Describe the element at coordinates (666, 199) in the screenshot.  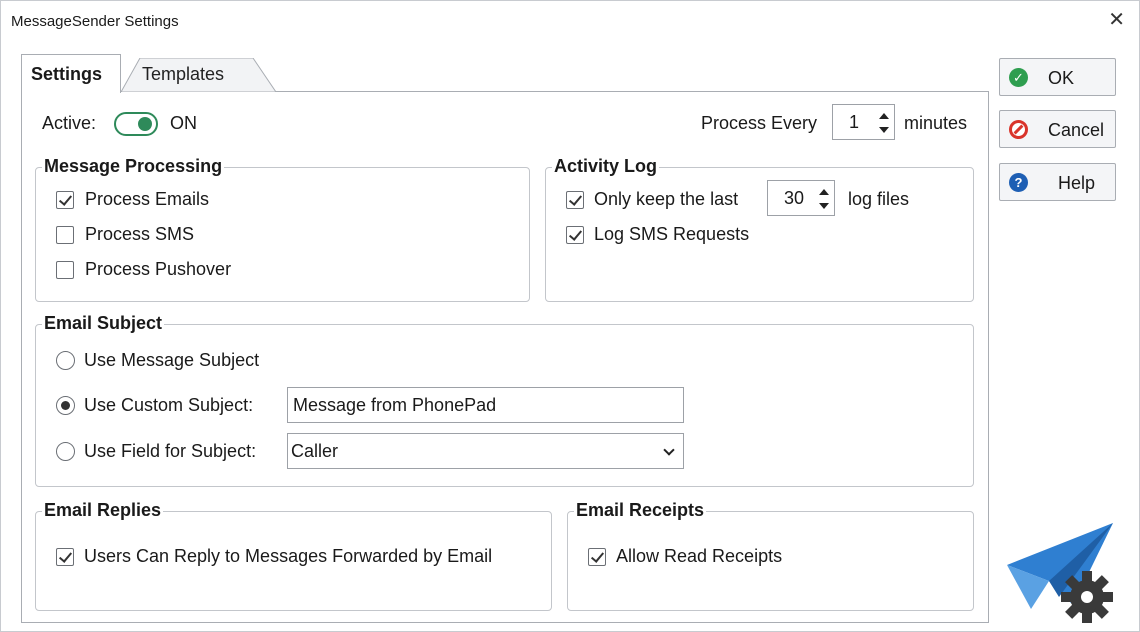
I see `keep-logs-label: Only keep the last` at that location.